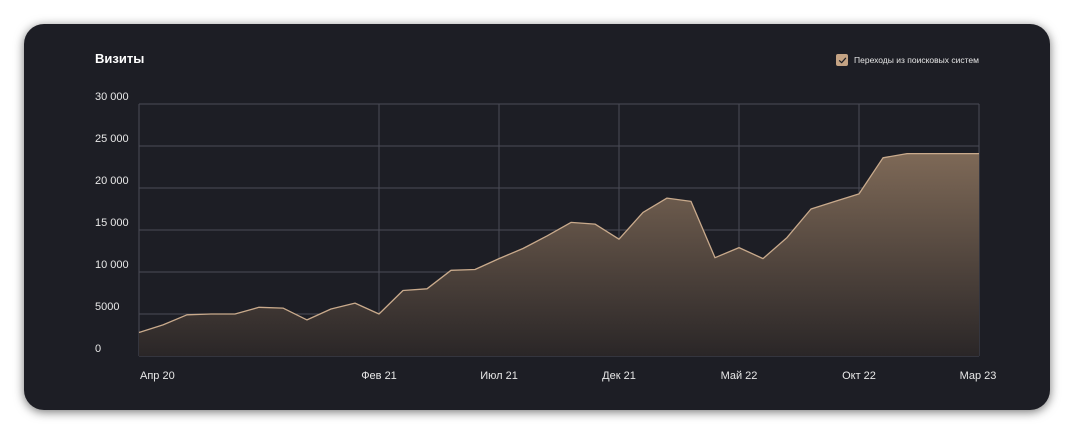 This screenshot has width=1074, height=434. What do you see at coordinates (112, 181) in the screenshot?
I see `y-tick-label: 20 000` at bounding box center [112, 181].